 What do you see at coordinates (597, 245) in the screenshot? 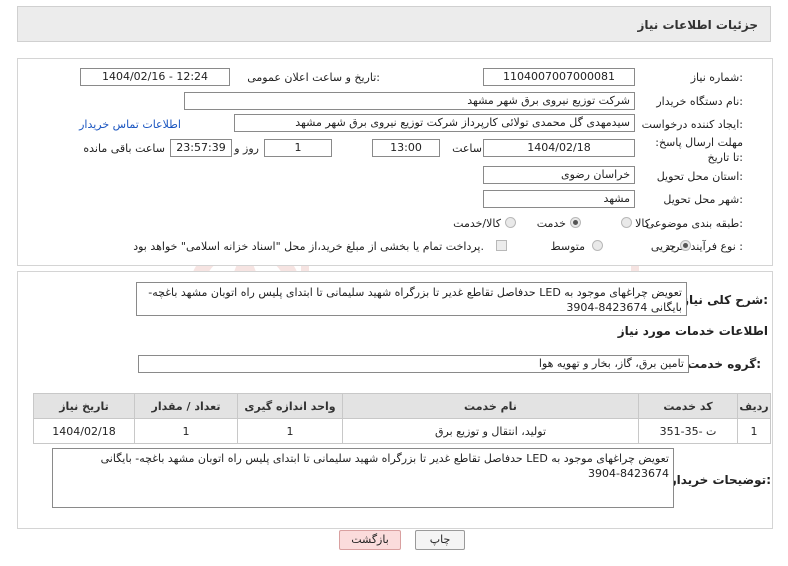
I see `process-radio-motevaset` at bounding box center [597, 245].